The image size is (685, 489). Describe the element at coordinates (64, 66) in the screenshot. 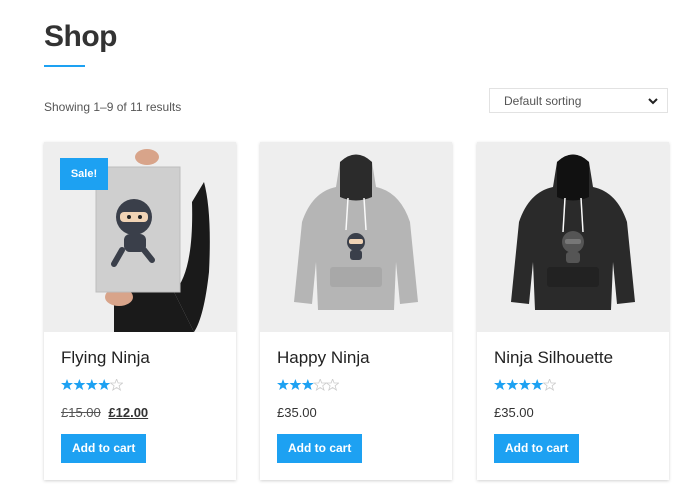

I see `title-underline` at that location.